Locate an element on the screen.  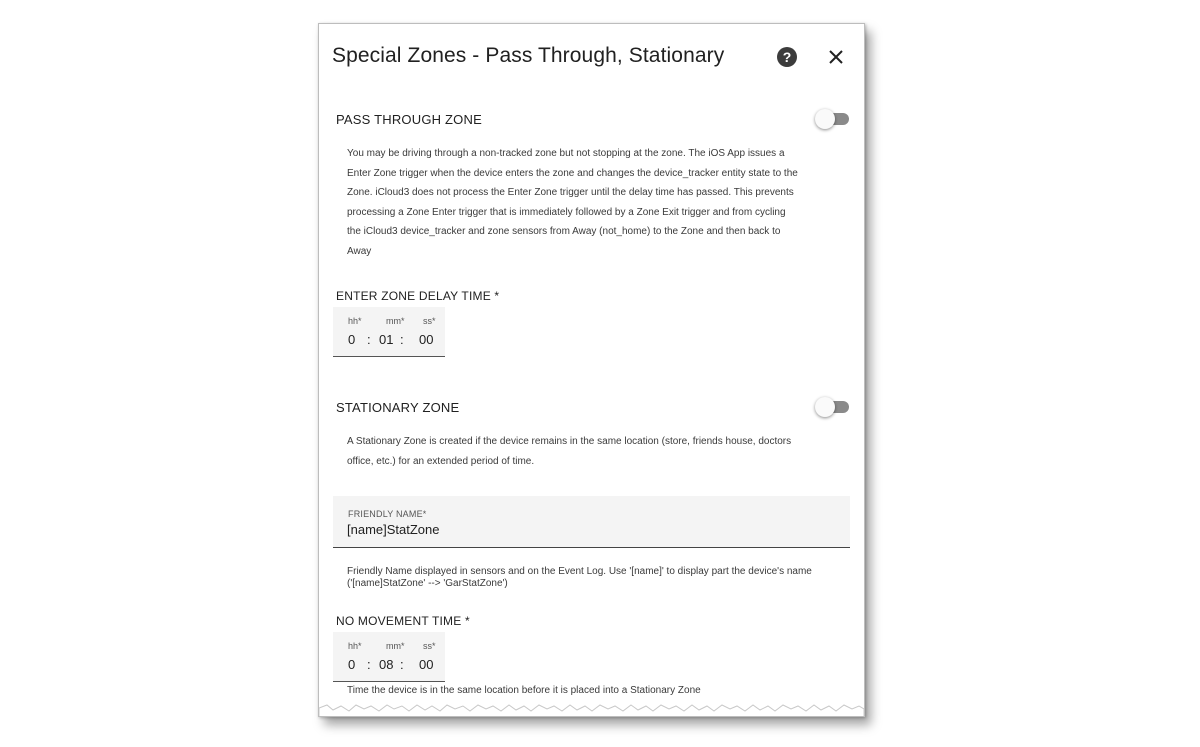
pass-through-zone-toggle is located at coordinates (833, 119).